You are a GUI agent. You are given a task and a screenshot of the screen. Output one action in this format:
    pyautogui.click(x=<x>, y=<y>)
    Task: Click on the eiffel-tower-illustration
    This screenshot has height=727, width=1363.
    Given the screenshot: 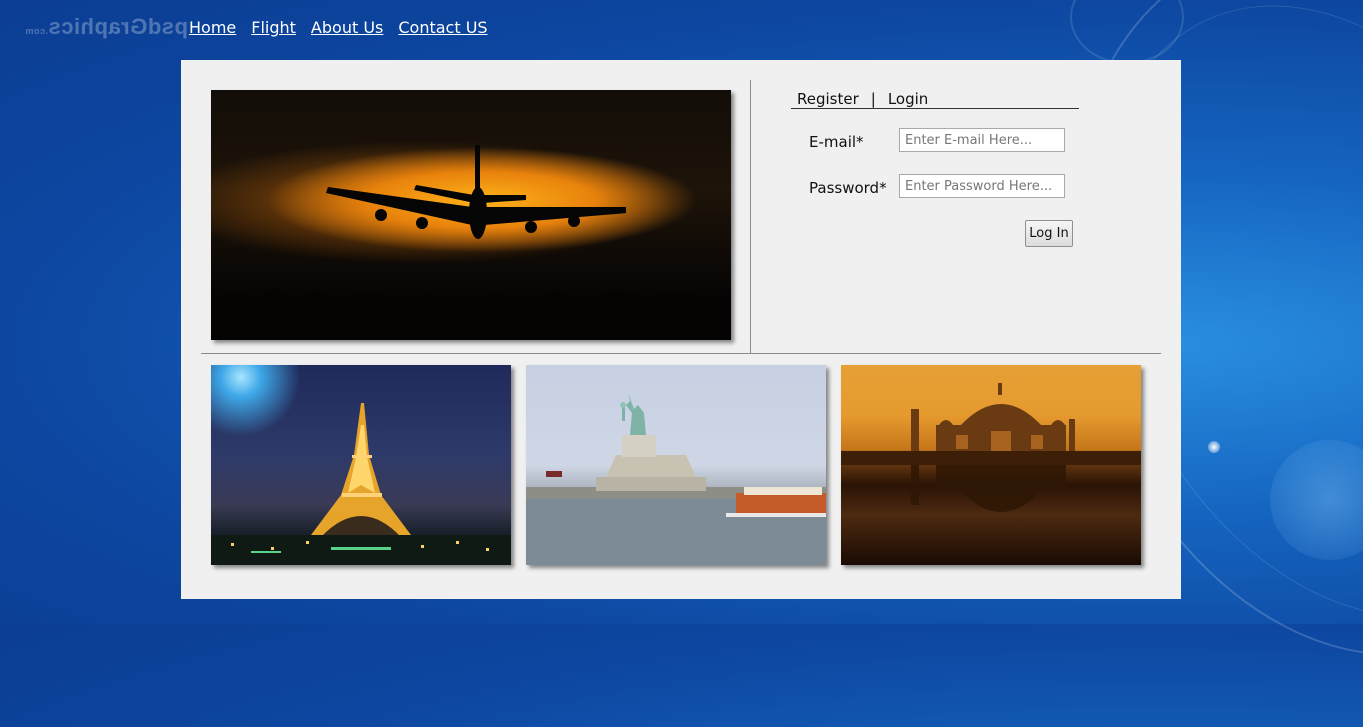 What is the action you would take?
    pyautogui.click(x=361, y=484)
    